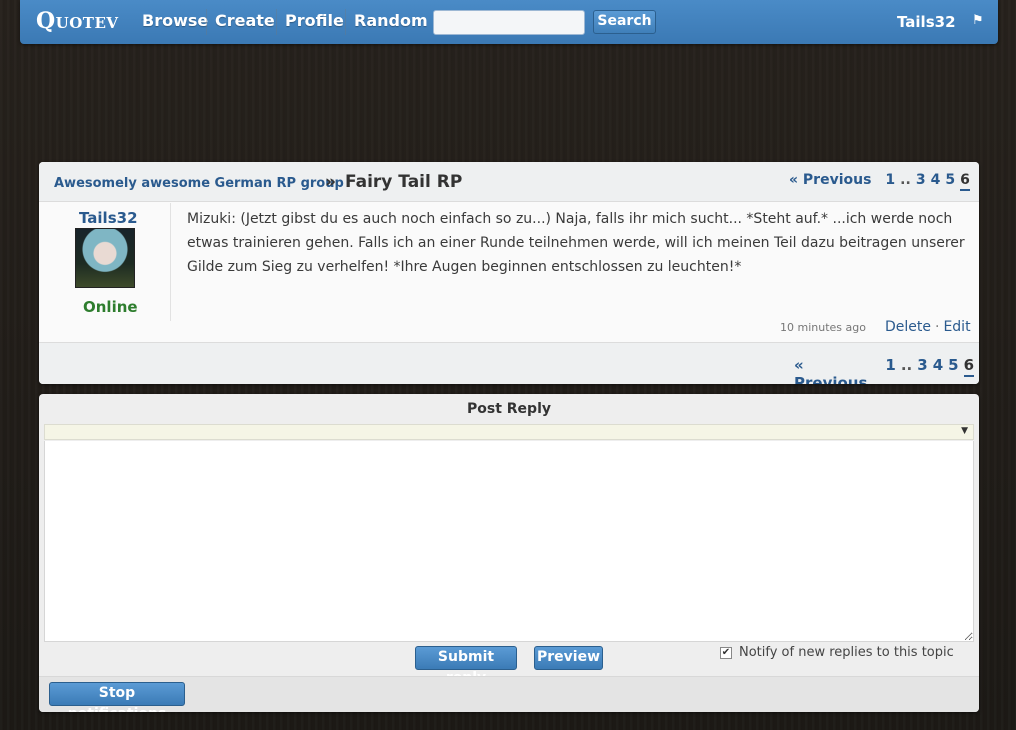  What do you see at coordinates (964, 431) in the screenshot?
I see `chevron-down-icon: ▼` at bounding box center [964, 431].